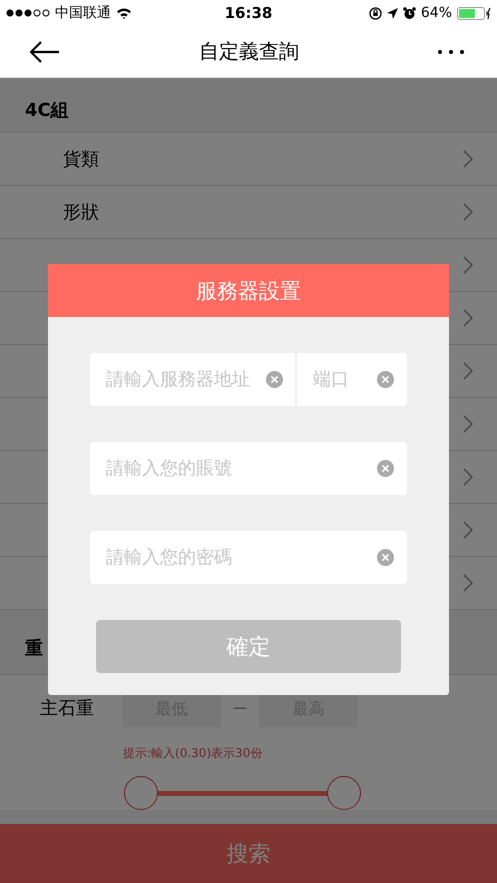 This screenshot has height=883, width=497. I want to click on dialog-title: 服務器設置, so click(248, 291).